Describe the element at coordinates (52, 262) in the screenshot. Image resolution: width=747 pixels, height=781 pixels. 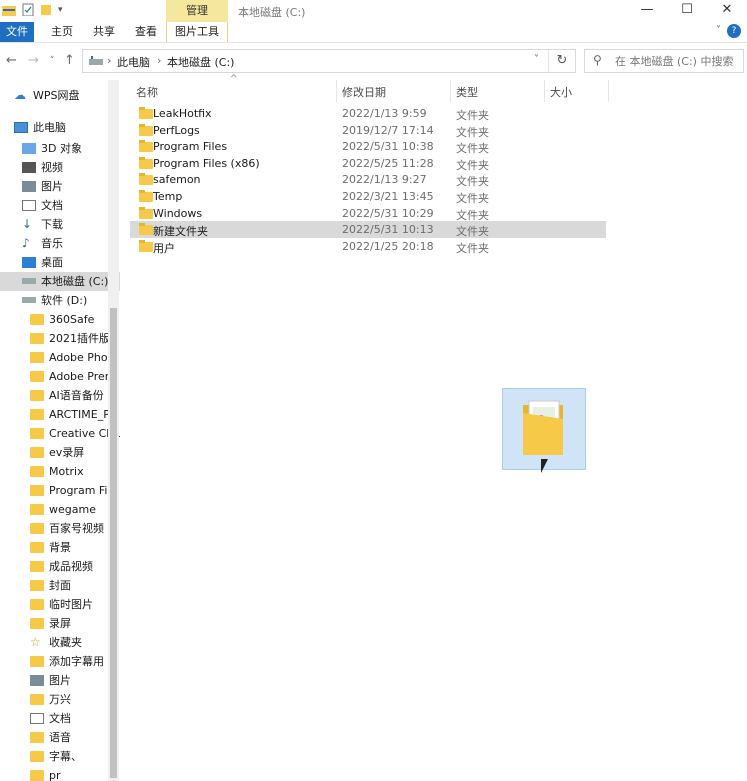
I see `sidebar-item-label: 桌面` at that location.